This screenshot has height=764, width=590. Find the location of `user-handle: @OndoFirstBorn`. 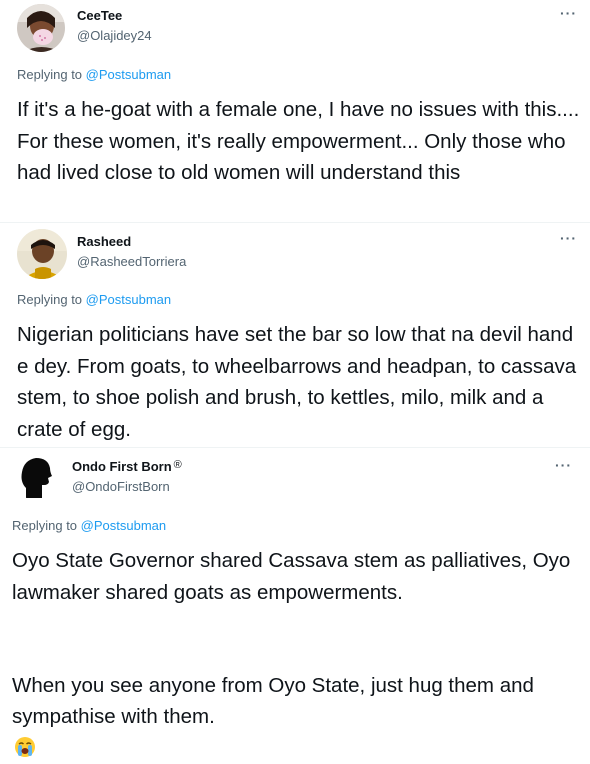

user-handle: @OndoFirstBorn is located at coordinates (121, 486).